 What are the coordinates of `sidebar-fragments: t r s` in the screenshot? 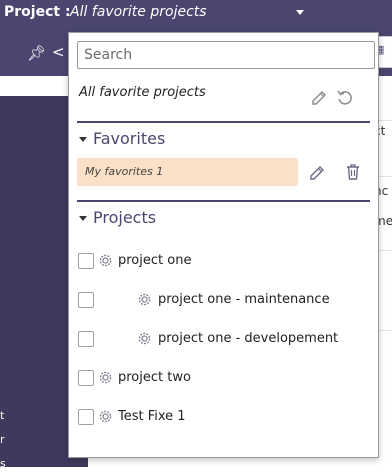 It's located at (3, 440).